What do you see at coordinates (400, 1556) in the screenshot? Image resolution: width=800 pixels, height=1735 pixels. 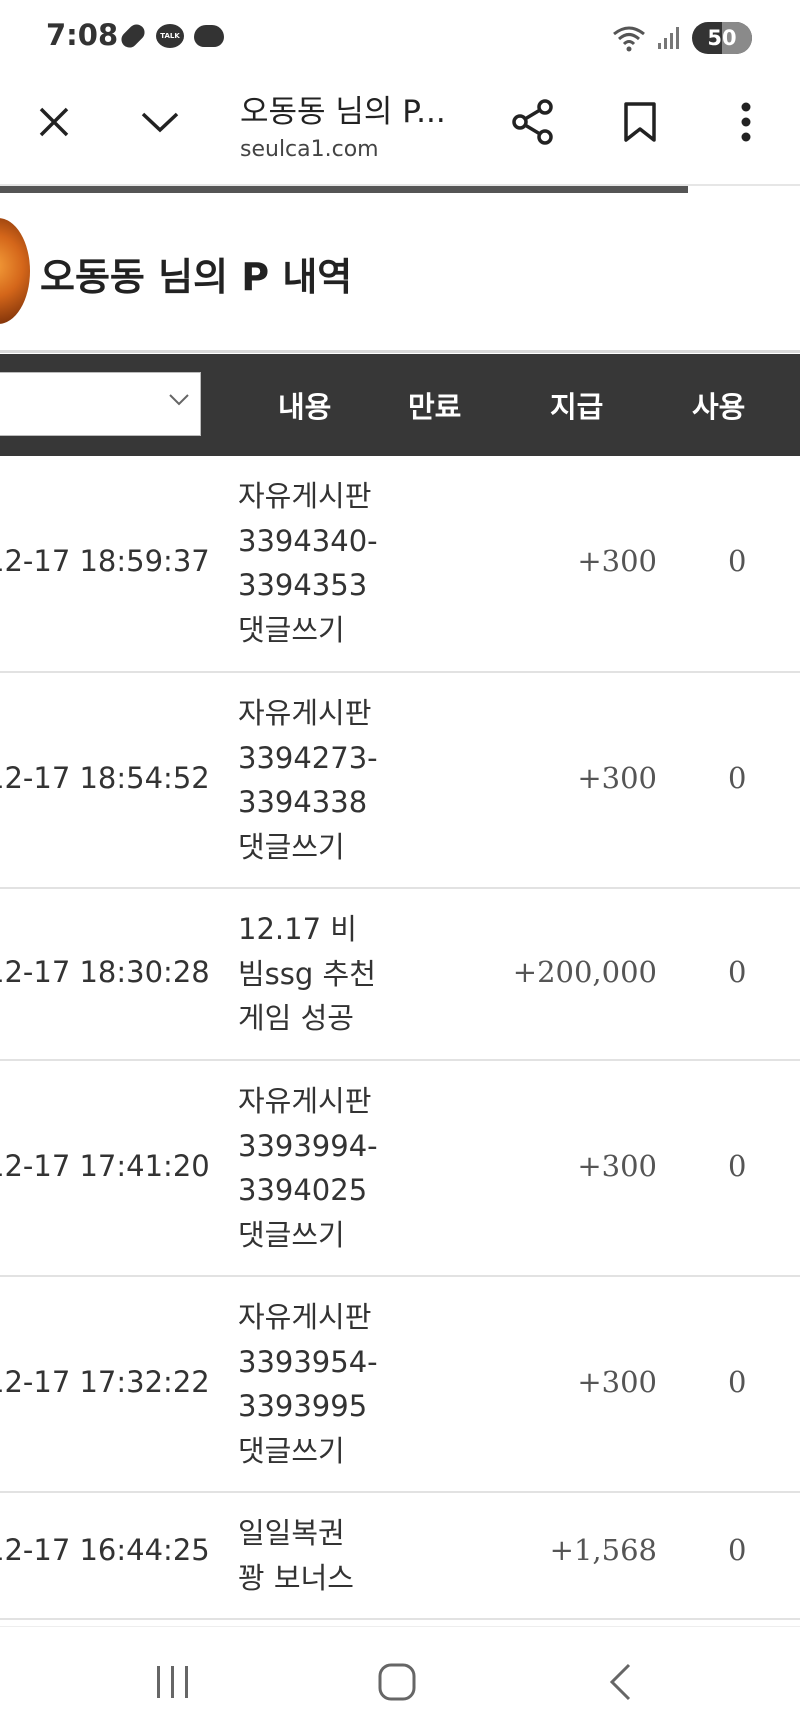 I see `table-row: 12-17 16:44:25 일일복권 꽝 보너스 +1,568 0` at bounding box center [400, 1556].